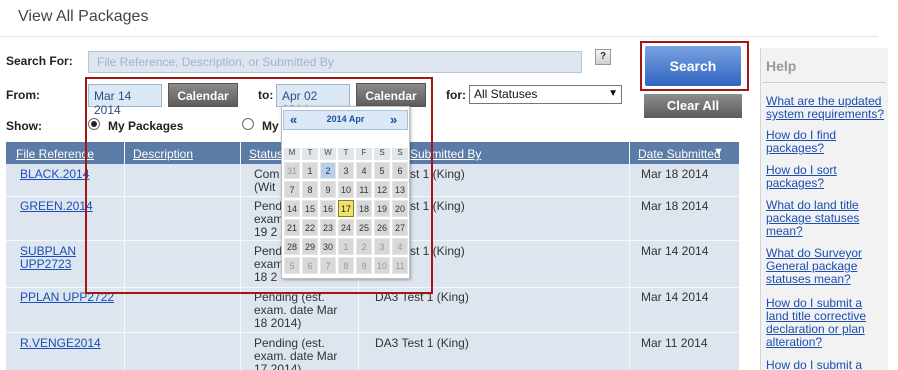 Image resolution: width=898 pixels, height=370 pixels. What do you see at coordinates (422, 343) in the screenshot?
I see `table-row-submitted-by: DA3 Test 1 (King)` at bounding box center [422, 343].